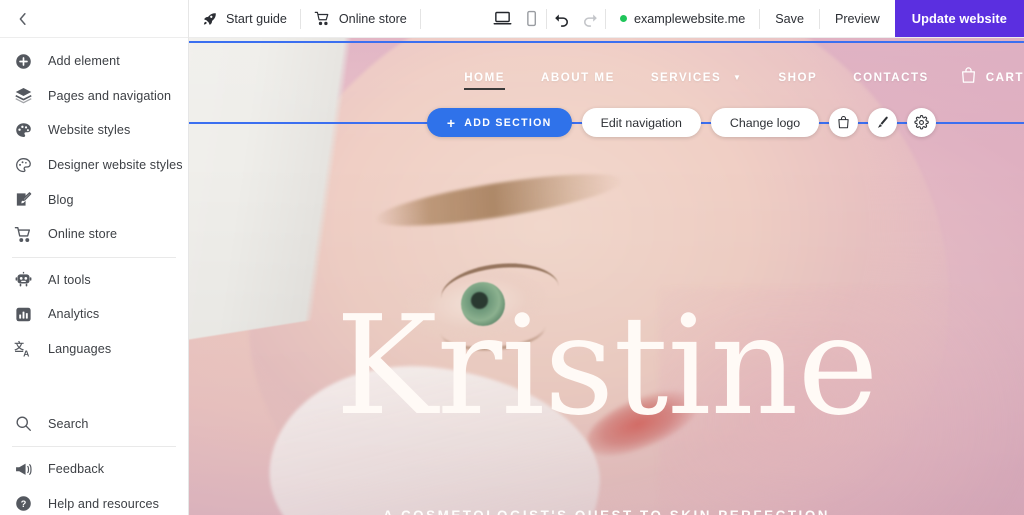  What do you see at coordinates (23, 314) in the screenshot?
I see `bar-chart-icon` at bounding box center [23, 314].